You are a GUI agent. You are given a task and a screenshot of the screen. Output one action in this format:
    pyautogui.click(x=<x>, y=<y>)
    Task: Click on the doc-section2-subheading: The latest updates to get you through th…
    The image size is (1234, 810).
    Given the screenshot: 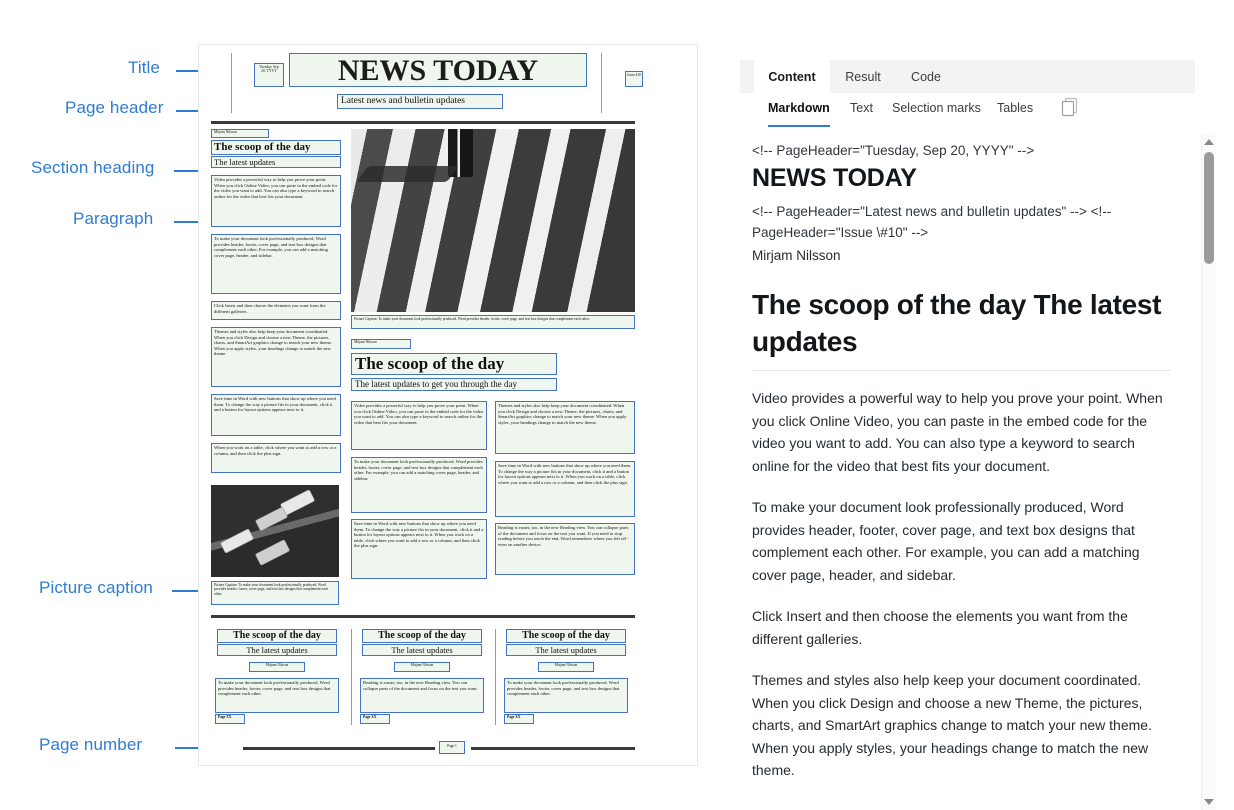 What is the action you would take?
    pyautogui.click(x=454, y=384)
    